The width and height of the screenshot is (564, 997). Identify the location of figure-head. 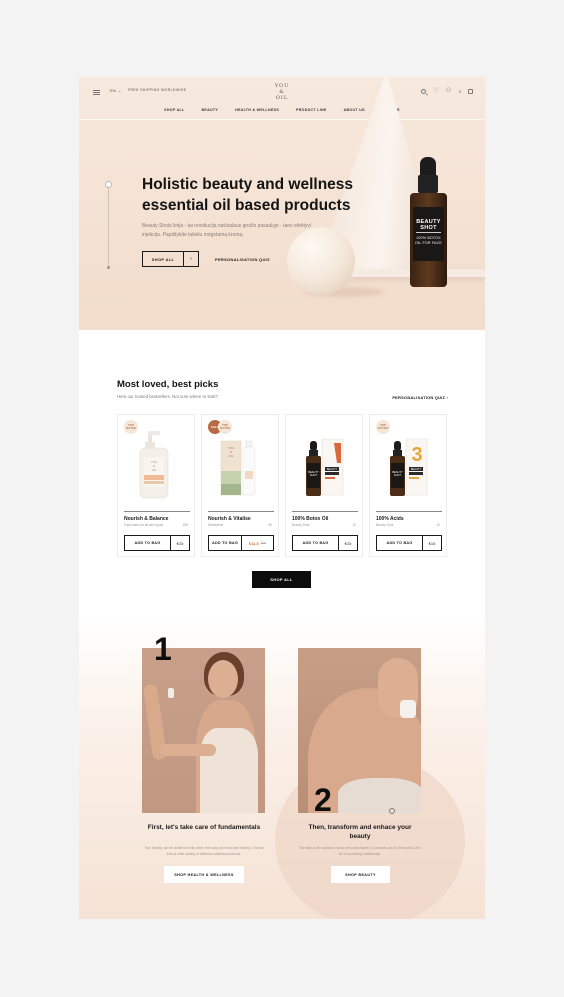
(223, 679).